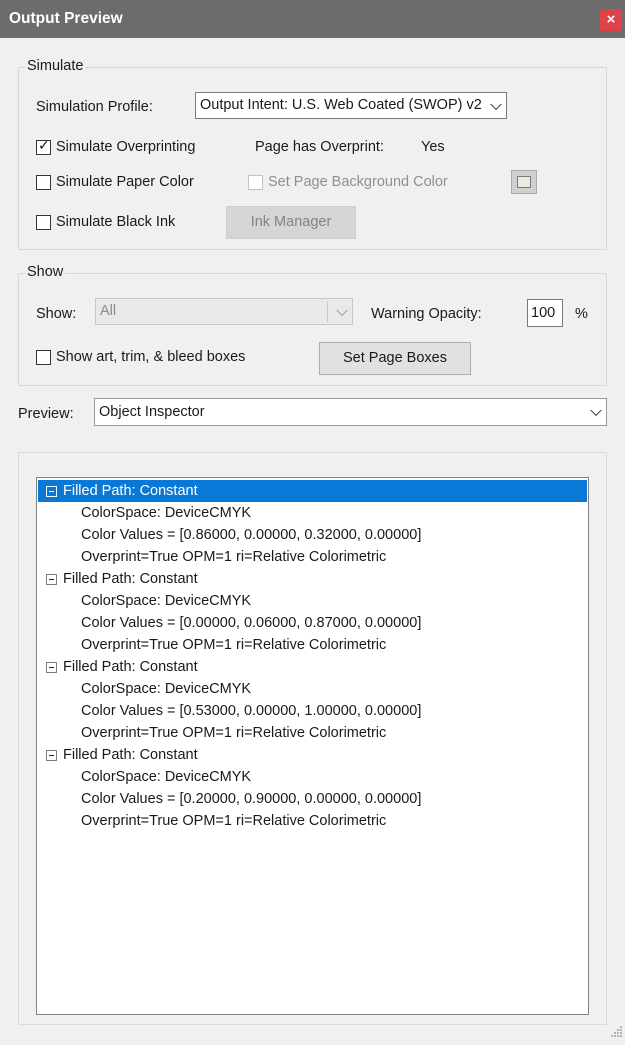 The width and height of the screenshot is (625, 1045). I want to click on close-icon: ×, so click(611, 19).